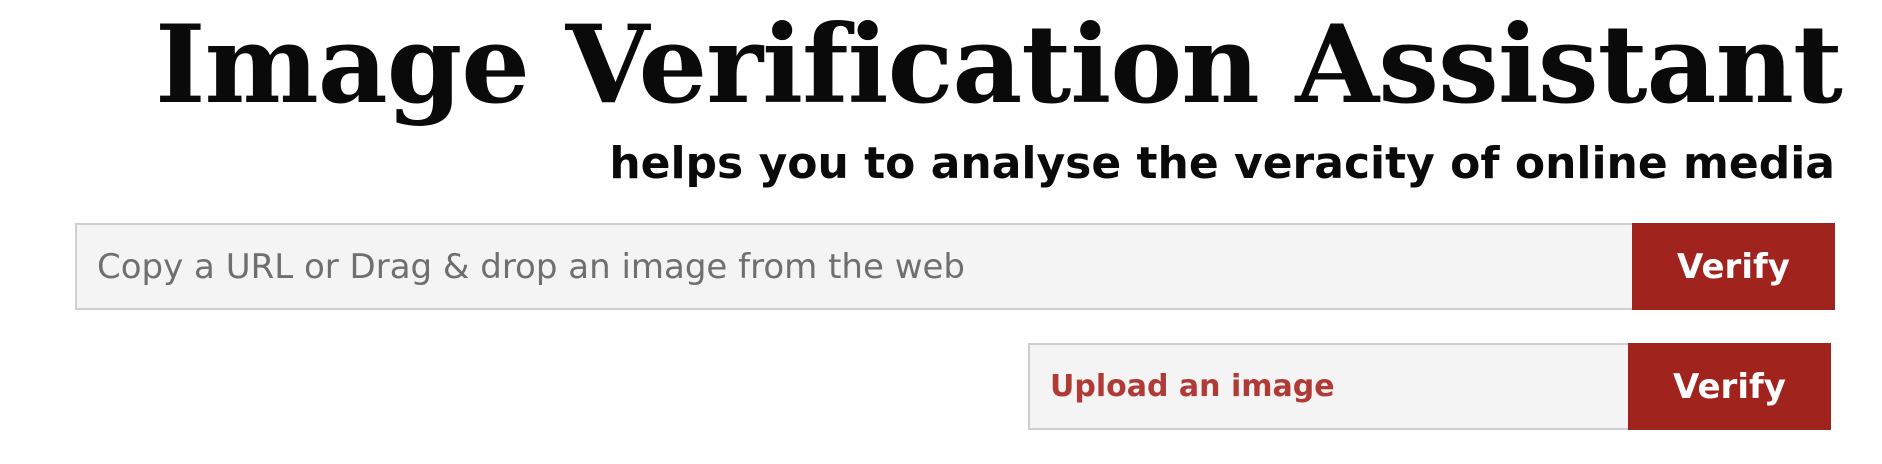 The width and height of the screenshot is (1882, 464). Describe the element at coordinates (1729, 386) in the screenshot. I see `verify-upload-button: Verify` at that location.